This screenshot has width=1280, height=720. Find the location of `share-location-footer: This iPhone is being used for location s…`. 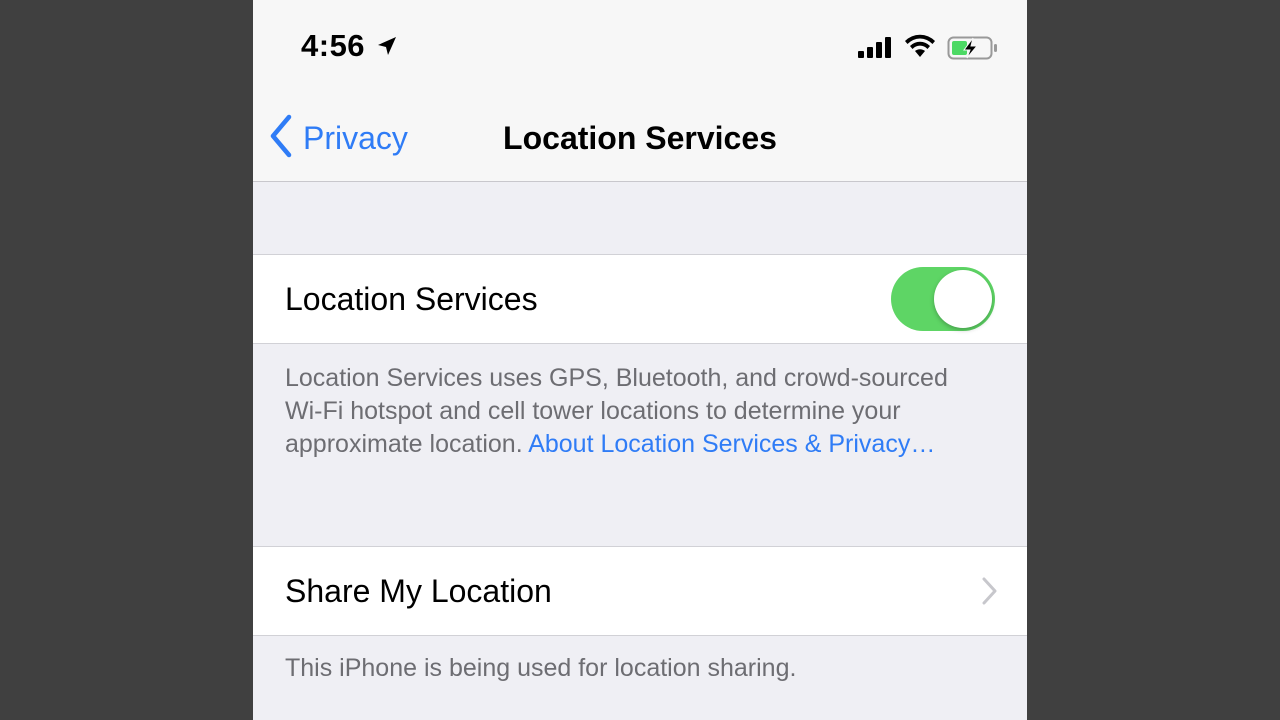

share-location-footer: This iPhone is being used for location s… is located at coordinates (541, 668).